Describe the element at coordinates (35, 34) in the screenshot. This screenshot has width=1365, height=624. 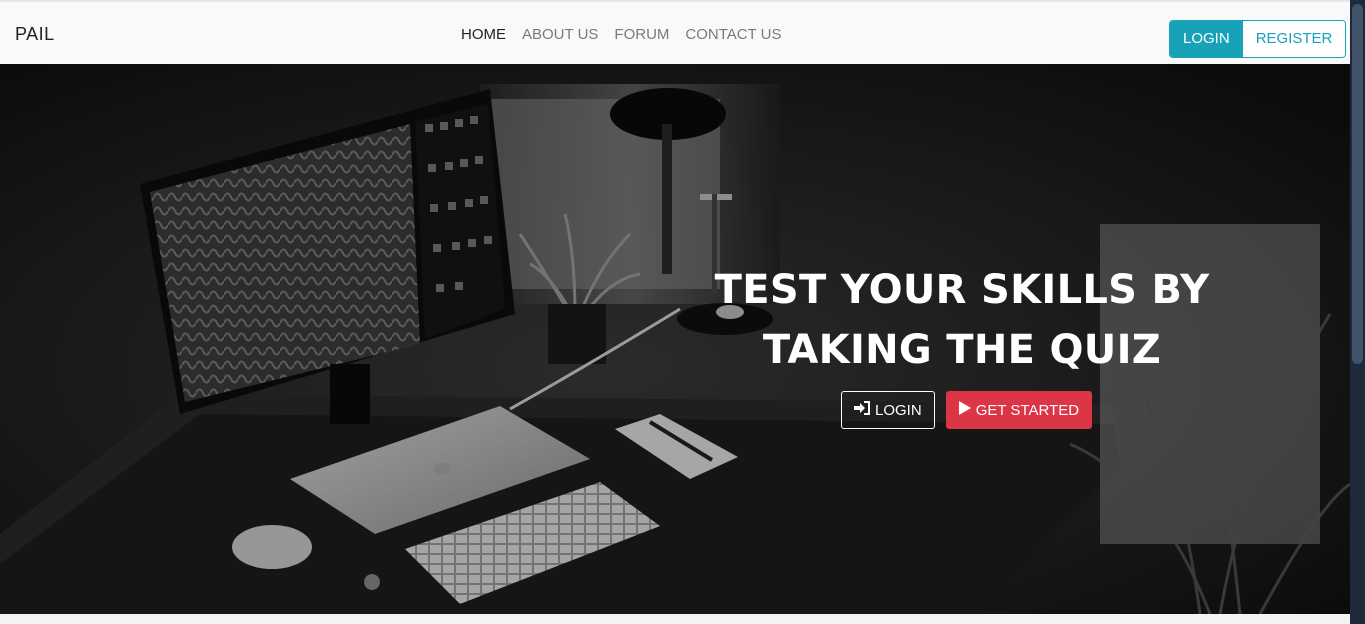
I see `brand-logo: PAIL` at that location.